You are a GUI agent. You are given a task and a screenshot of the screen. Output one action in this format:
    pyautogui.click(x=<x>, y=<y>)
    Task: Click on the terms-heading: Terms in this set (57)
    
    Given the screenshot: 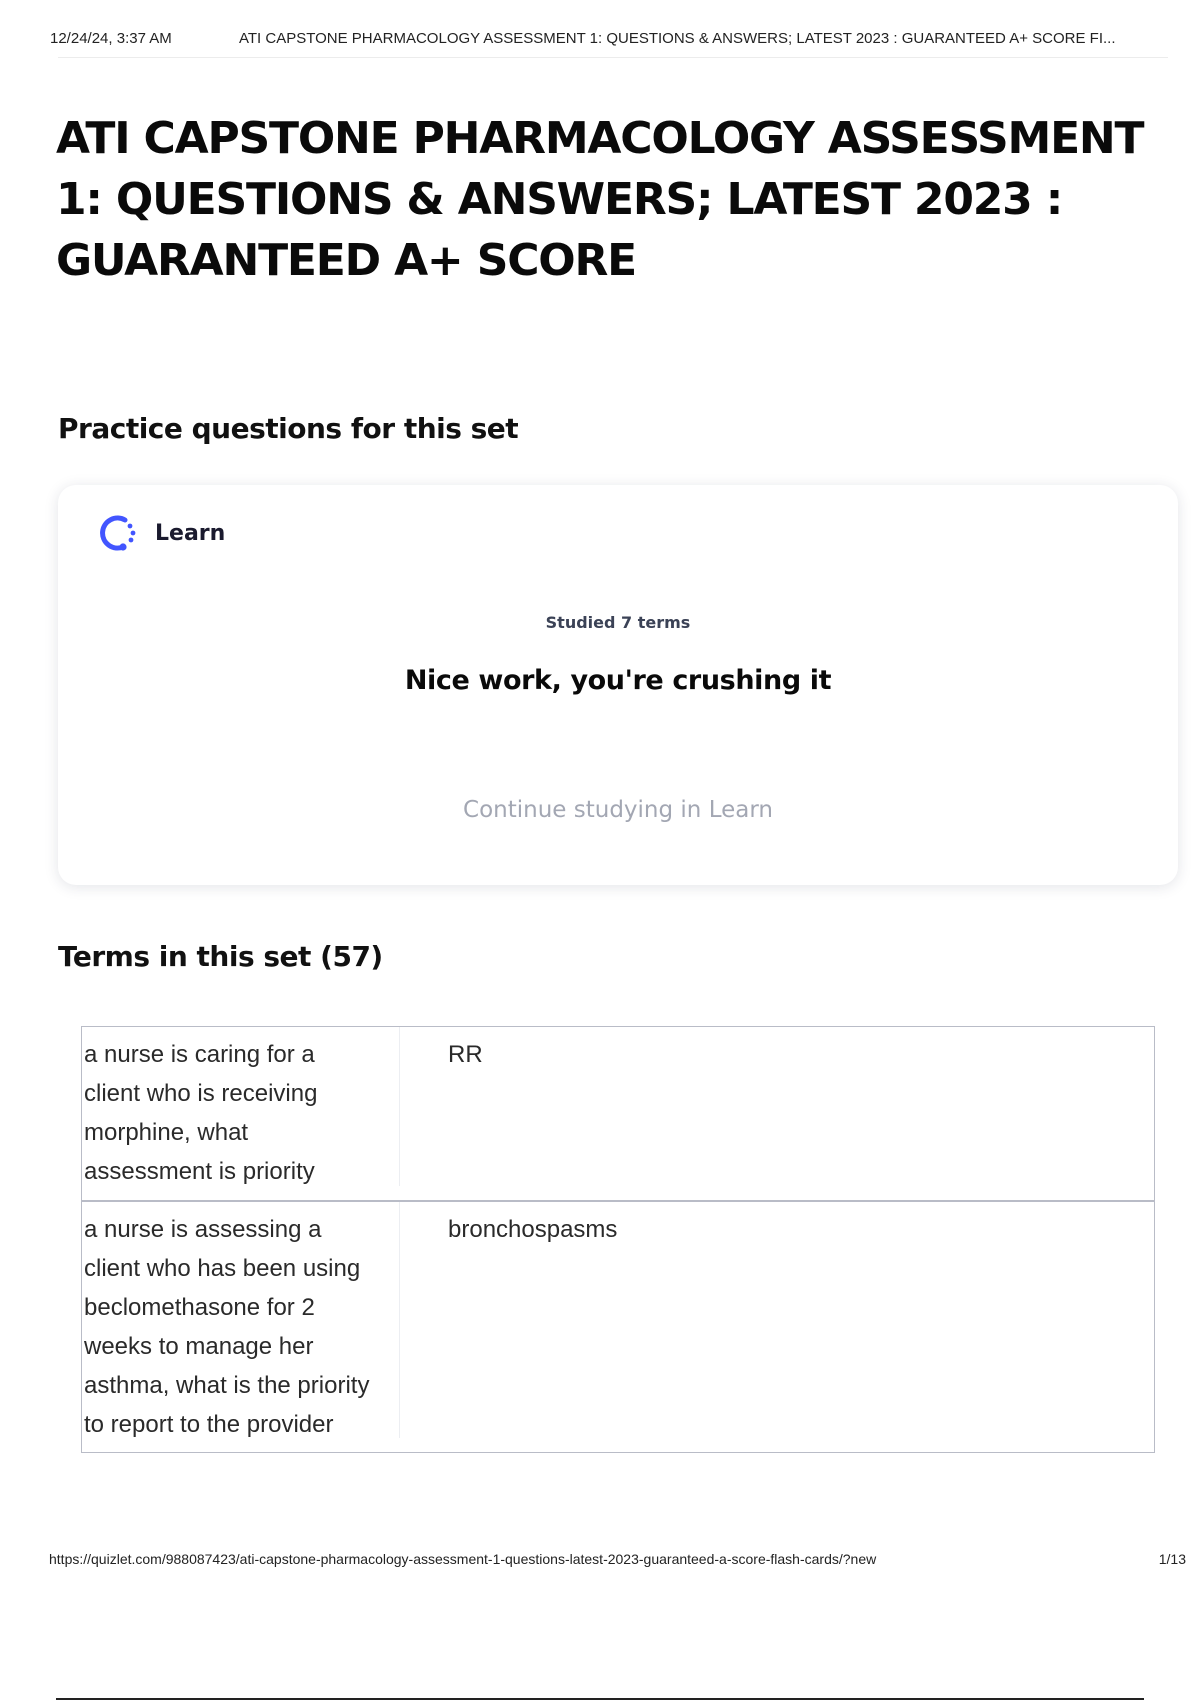 What is the action you would take?
    pyautogui.click(x=220, y=956)
    